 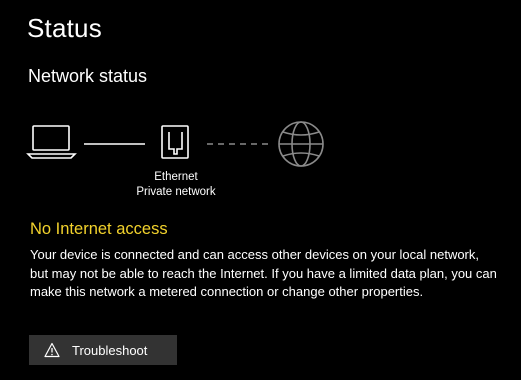 I want to click on laptop-icon, so click(x=51, y=142).